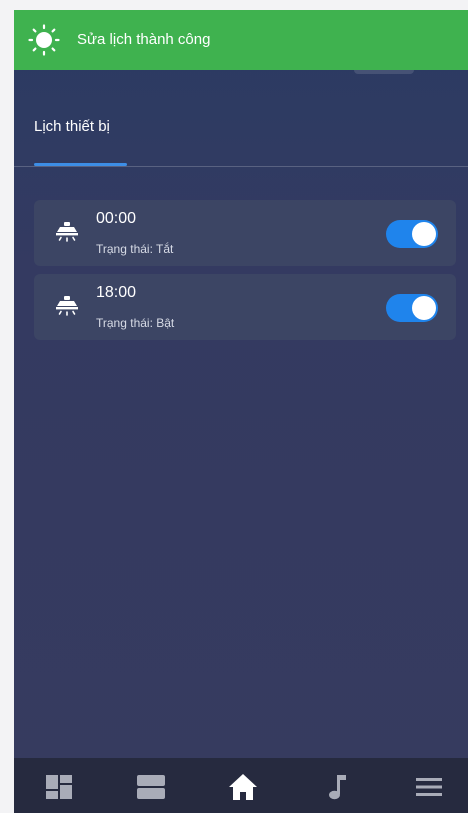 This screenshot has width=468, height=813. Describe the element at coordinates (245, 307) in the screenshot. I see `schedule-item: 18:00 Trạng thái: Bật` at that location.